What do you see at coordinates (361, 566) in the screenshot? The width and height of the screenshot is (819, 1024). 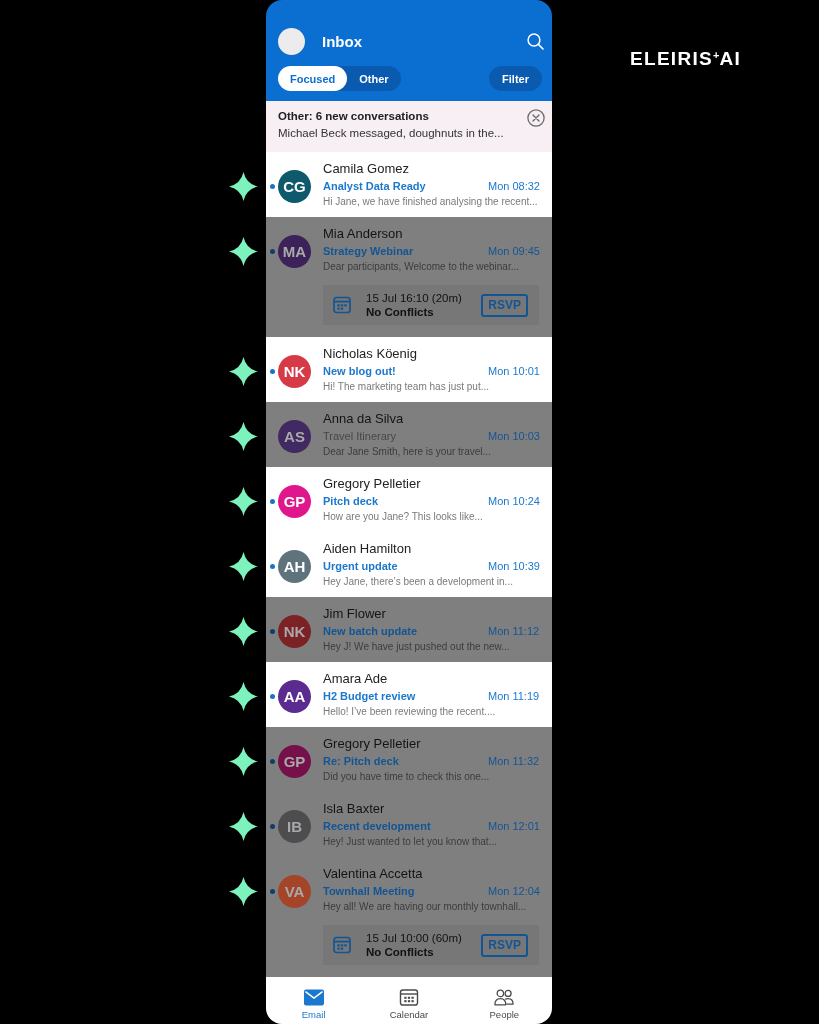 I see `email-subject: Urgent update` at bounding box center [361, 566].